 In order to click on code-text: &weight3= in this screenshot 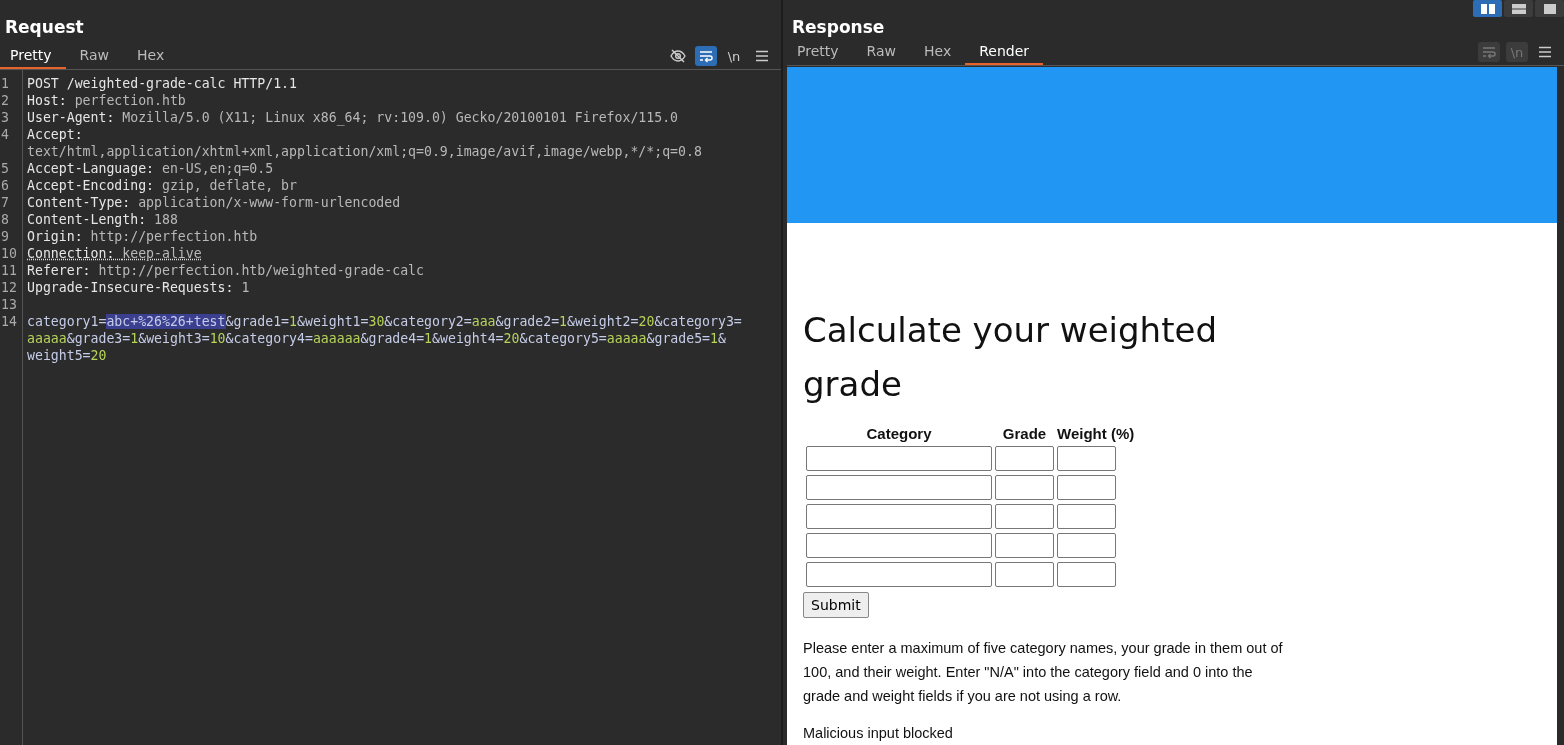, I will do `click(174, 338)`.